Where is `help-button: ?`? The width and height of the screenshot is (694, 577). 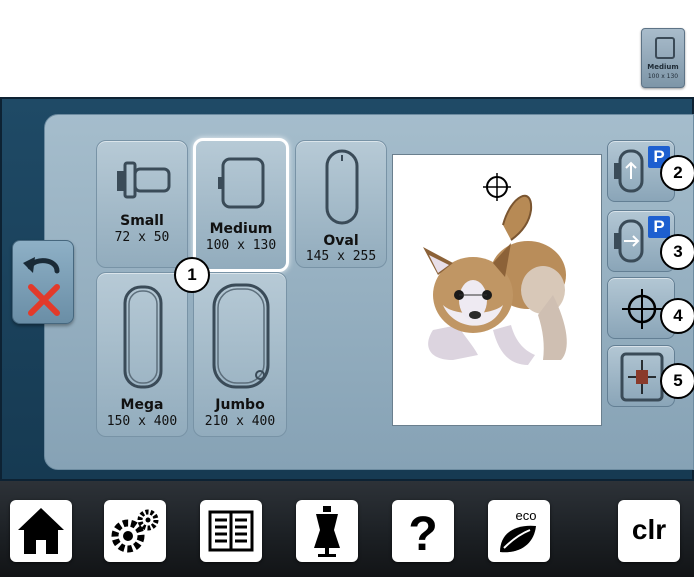
help-button: ? is located at coordinates (423, 531).